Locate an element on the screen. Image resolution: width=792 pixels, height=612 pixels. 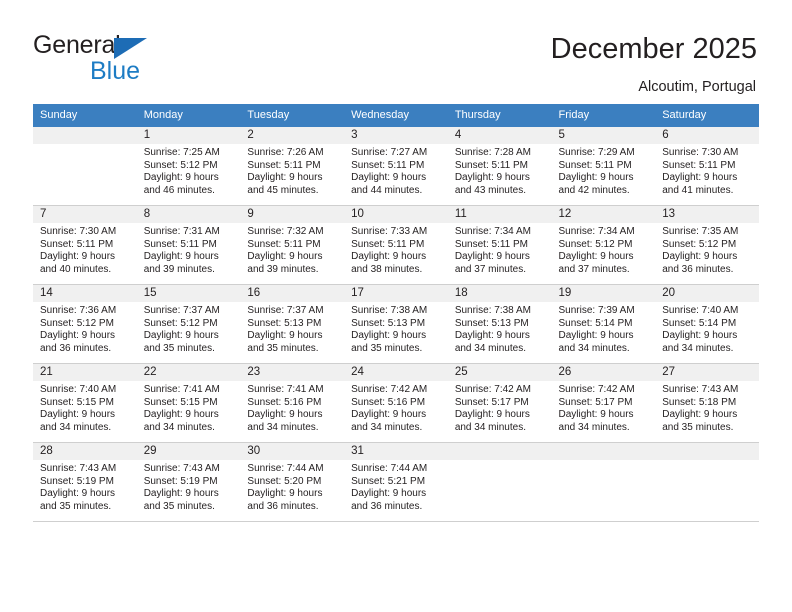
daylight-text-line2: and 42 minutes. is located at coordinates (594, 190).